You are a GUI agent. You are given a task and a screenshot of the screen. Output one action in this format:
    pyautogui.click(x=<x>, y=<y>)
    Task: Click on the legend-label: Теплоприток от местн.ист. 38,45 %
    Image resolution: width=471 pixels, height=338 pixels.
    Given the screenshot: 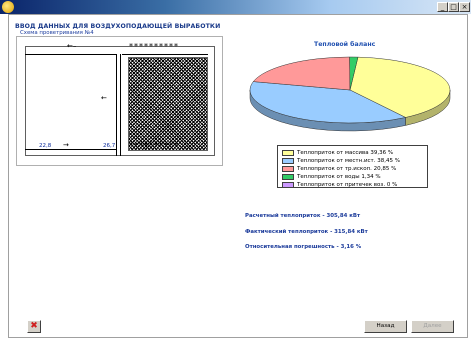 What is the action you would take?
    pyautogui.click(x=348, y=161)
    